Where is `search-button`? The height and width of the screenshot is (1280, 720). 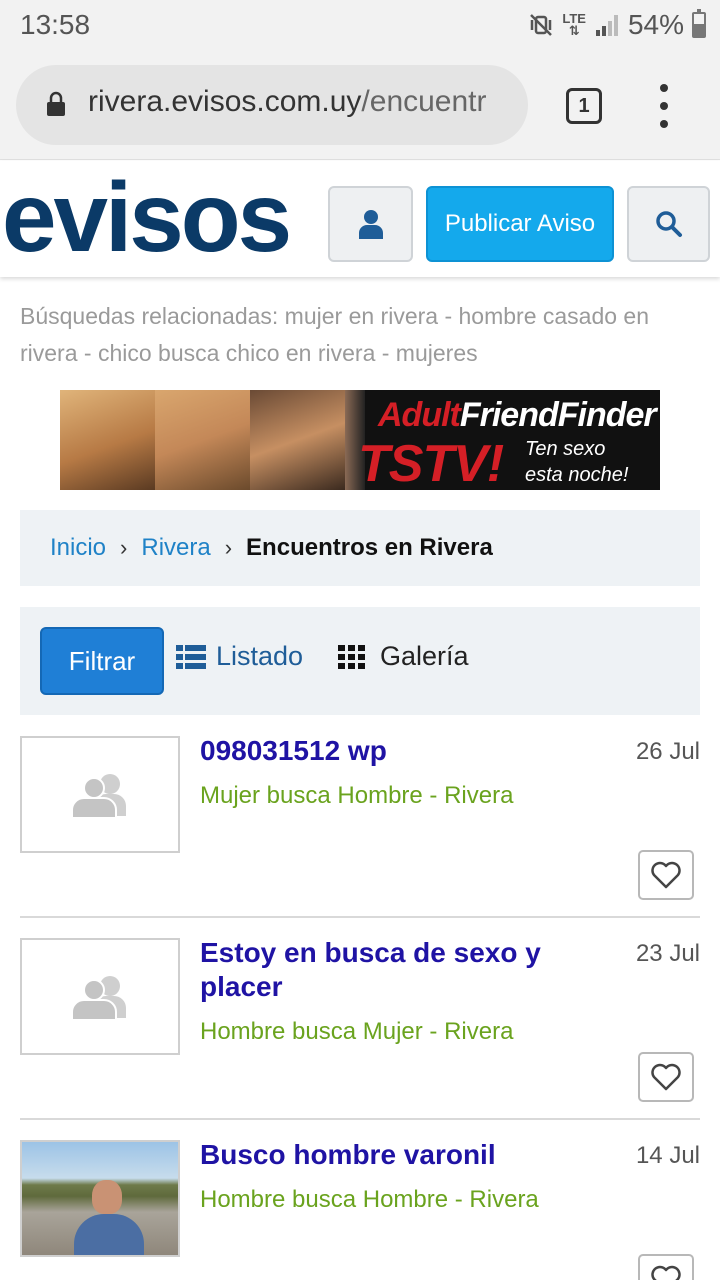 search-button is located at coordinates (668, 224).